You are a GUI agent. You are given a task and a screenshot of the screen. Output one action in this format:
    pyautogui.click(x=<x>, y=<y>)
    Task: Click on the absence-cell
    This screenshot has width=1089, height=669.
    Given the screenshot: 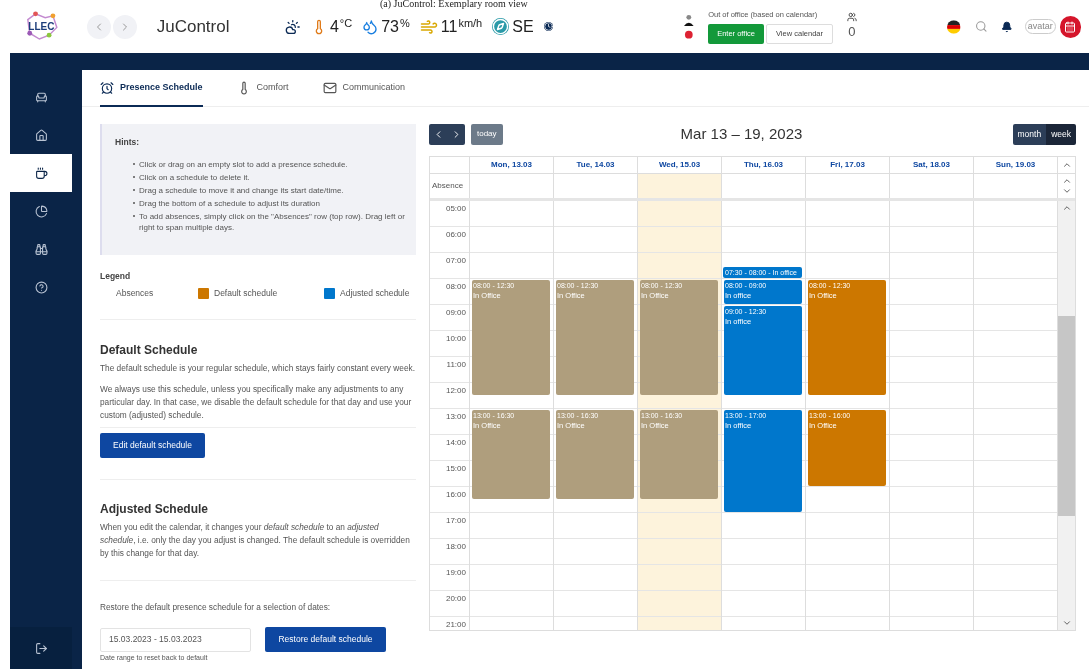 What is the action you would take?
    pyautogui.click(x=680, y=186)
    